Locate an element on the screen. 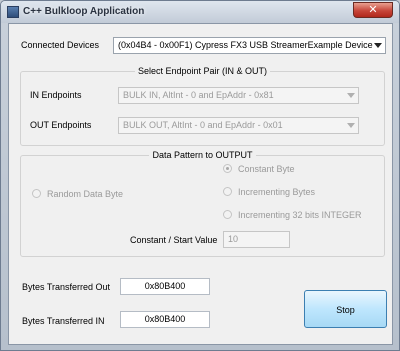 This screenshot has width=400, height=351. random-data-radio: Random Data Byte is located at coordinates (77, 194).